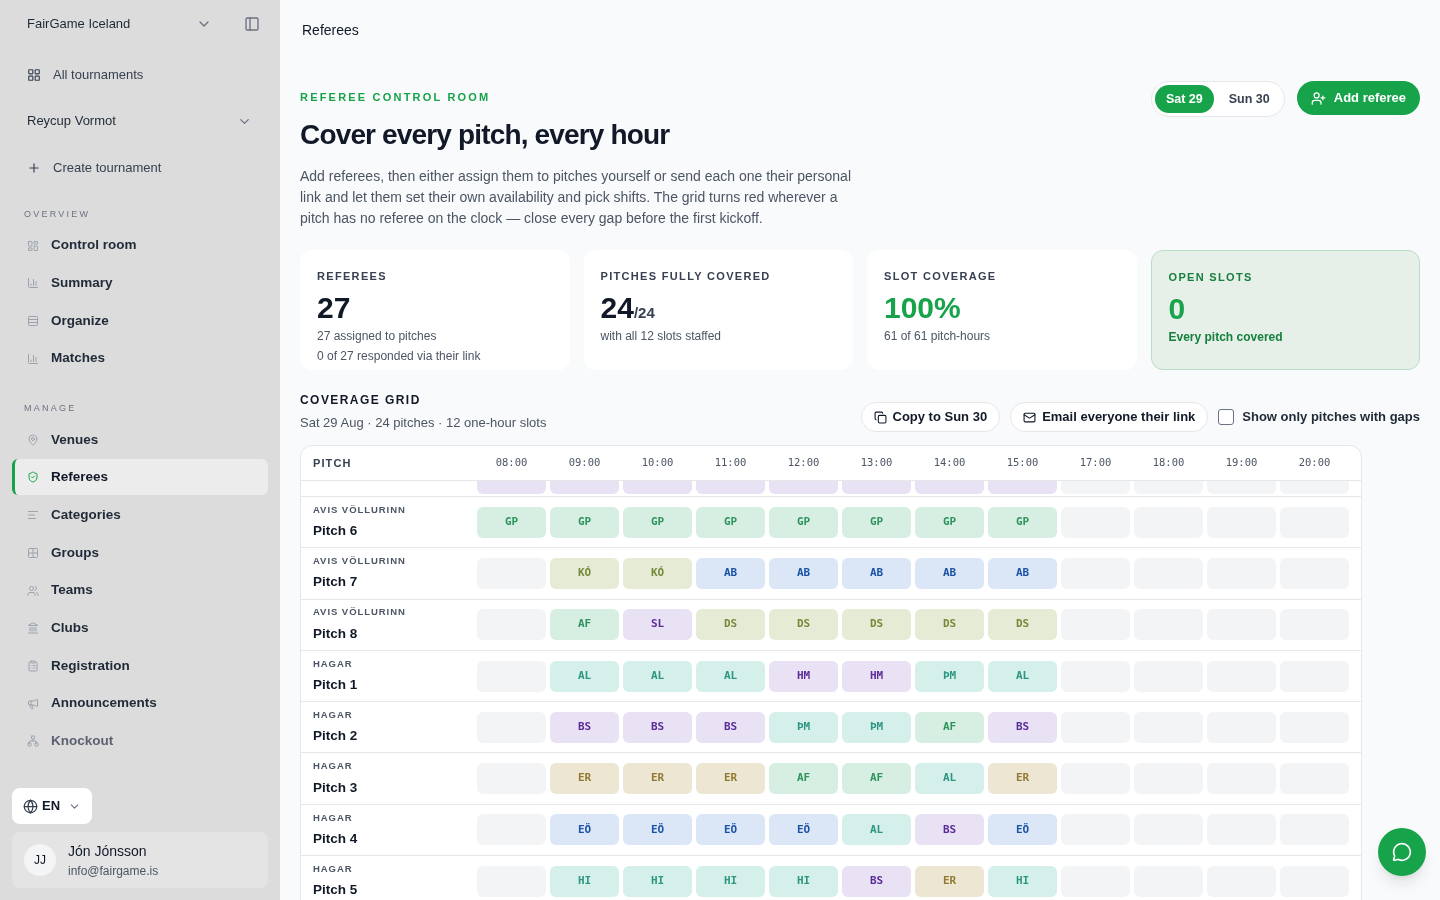  Describe the element at coordinates (140, 283) in the screenshot. I see `nav-item: Summary` at that location.